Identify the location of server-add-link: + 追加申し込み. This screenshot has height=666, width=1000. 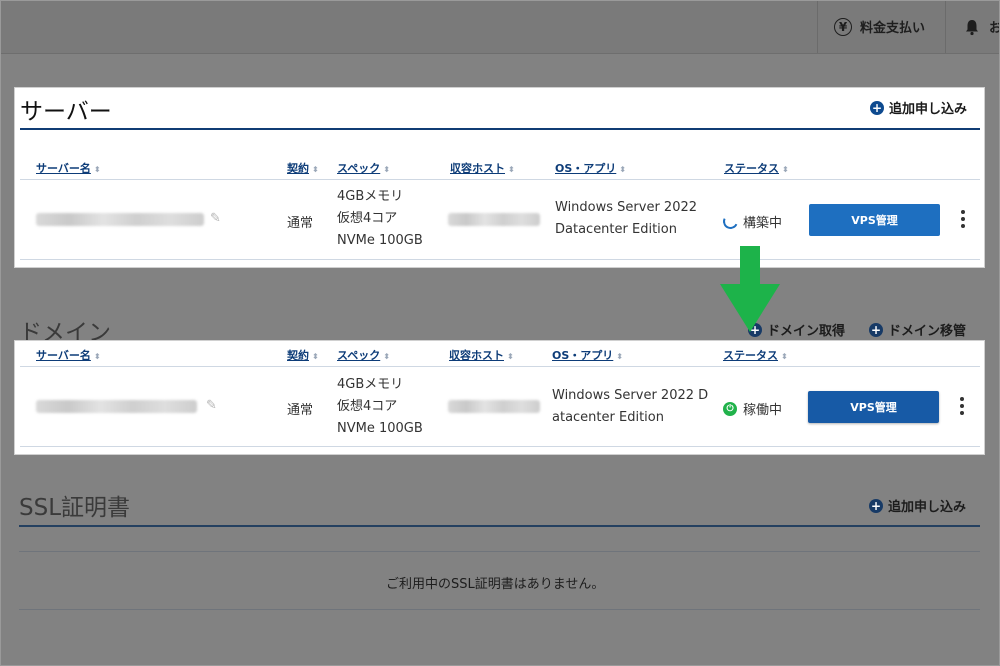
(918, 107).